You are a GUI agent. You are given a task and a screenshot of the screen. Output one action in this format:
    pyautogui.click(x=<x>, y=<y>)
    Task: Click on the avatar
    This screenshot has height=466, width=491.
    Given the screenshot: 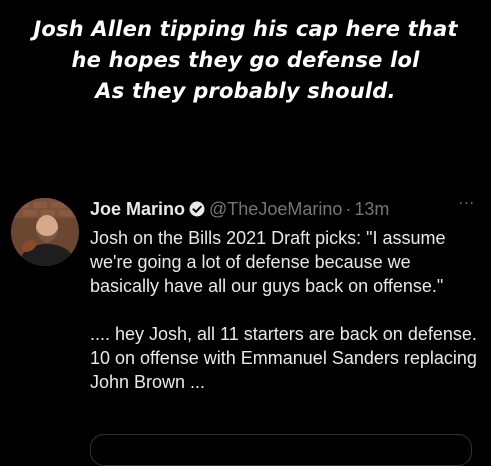 What is the action you would take?
    pyautogui.click(x=45, y=232)
    